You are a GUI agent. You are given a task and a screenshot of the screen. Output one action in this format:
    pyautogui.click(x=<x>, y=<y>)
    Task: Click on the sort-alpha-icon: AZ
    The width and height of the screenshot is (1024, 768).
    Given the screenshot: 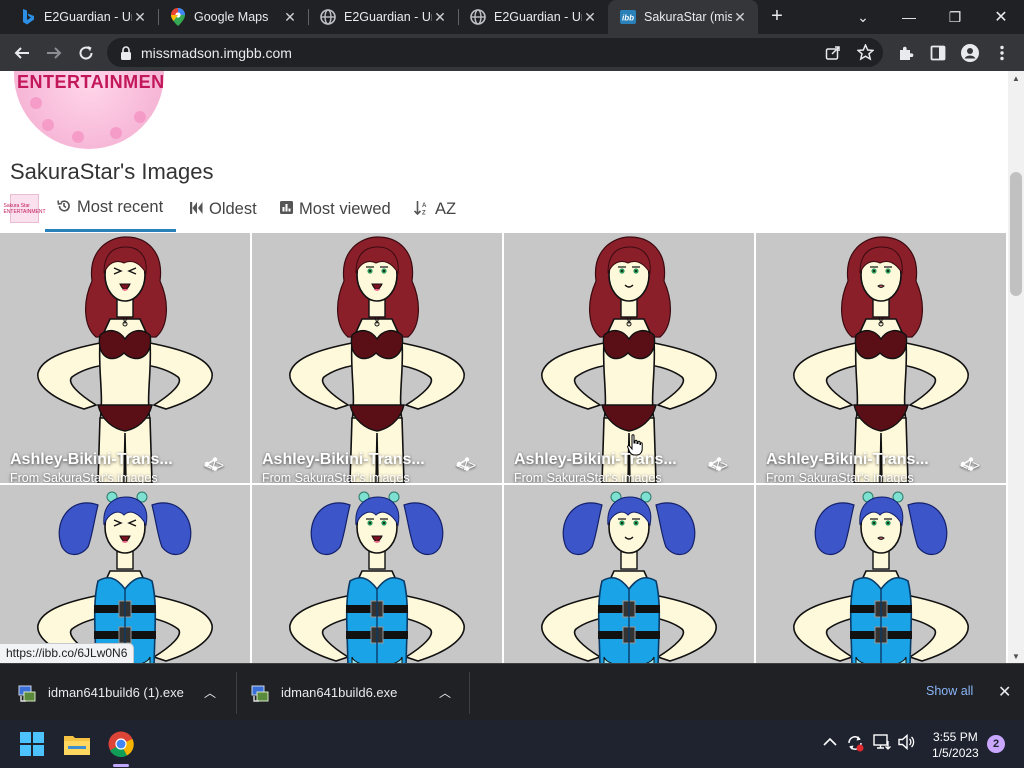 What is the action you would take?
    pyautogui.click(x=421, y=209)
    